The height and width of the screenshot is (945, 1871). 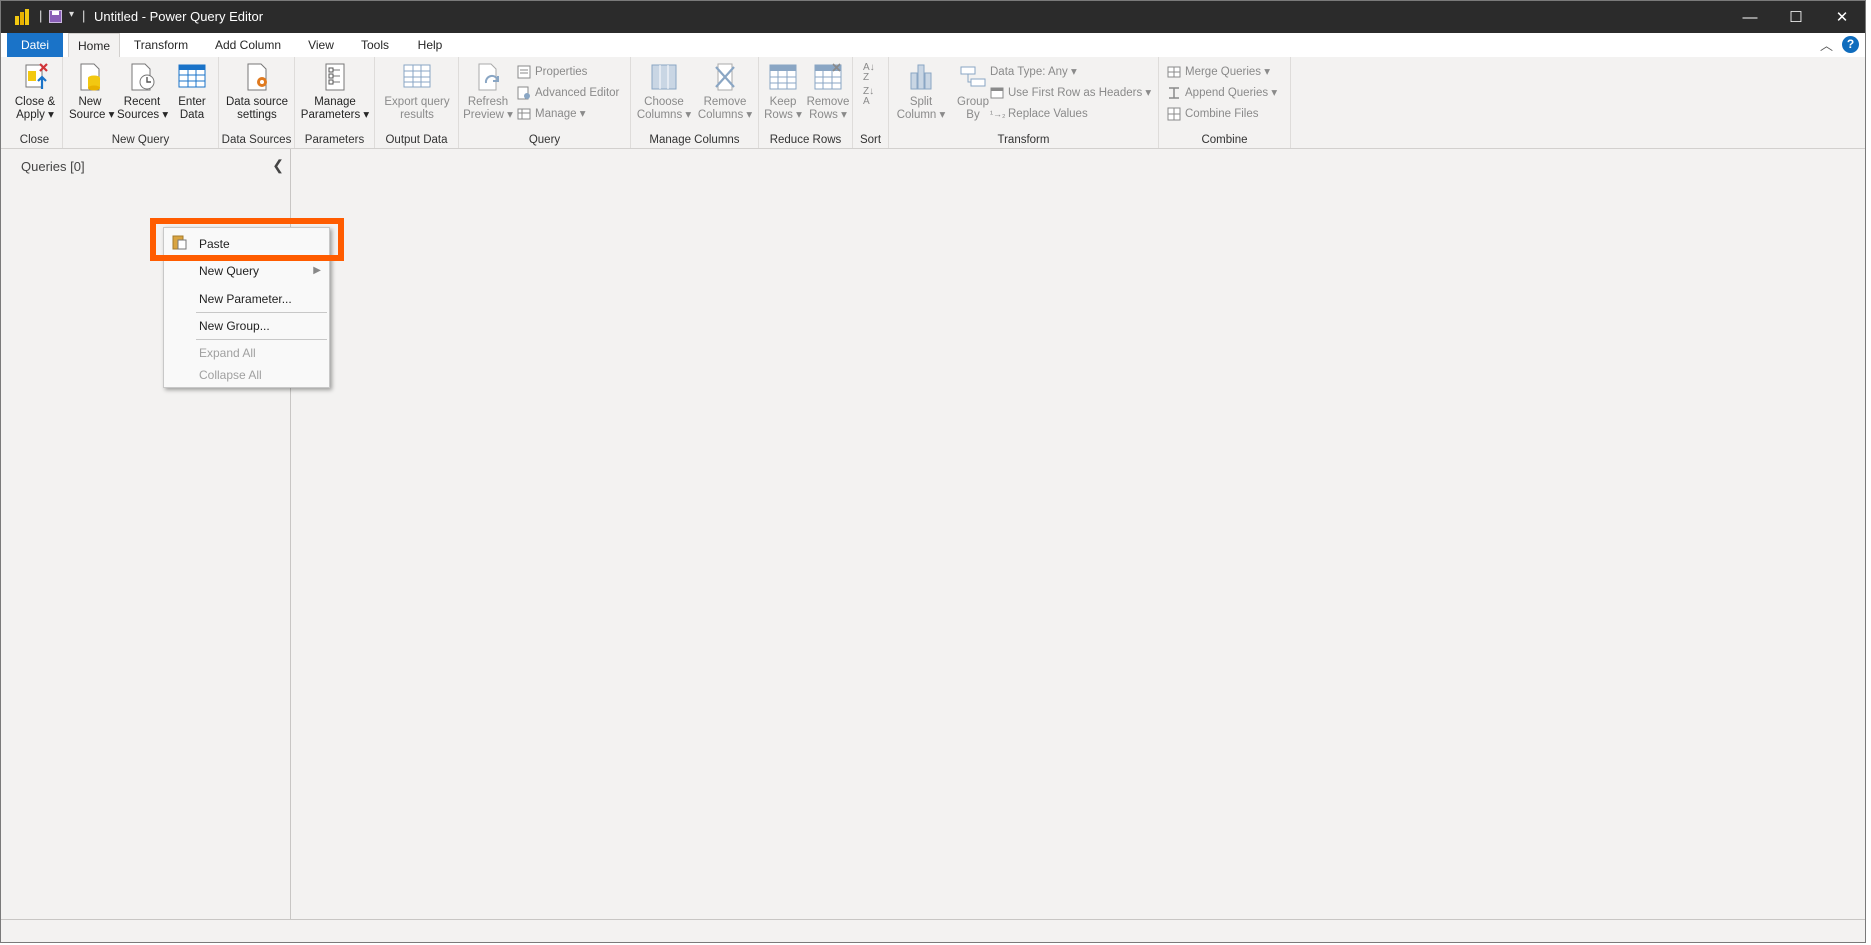 What do you see at coordinates (998, 113) in the screenshot?
I see `replace-values-icon: ¹→₂` at bounding box center [998, 113].